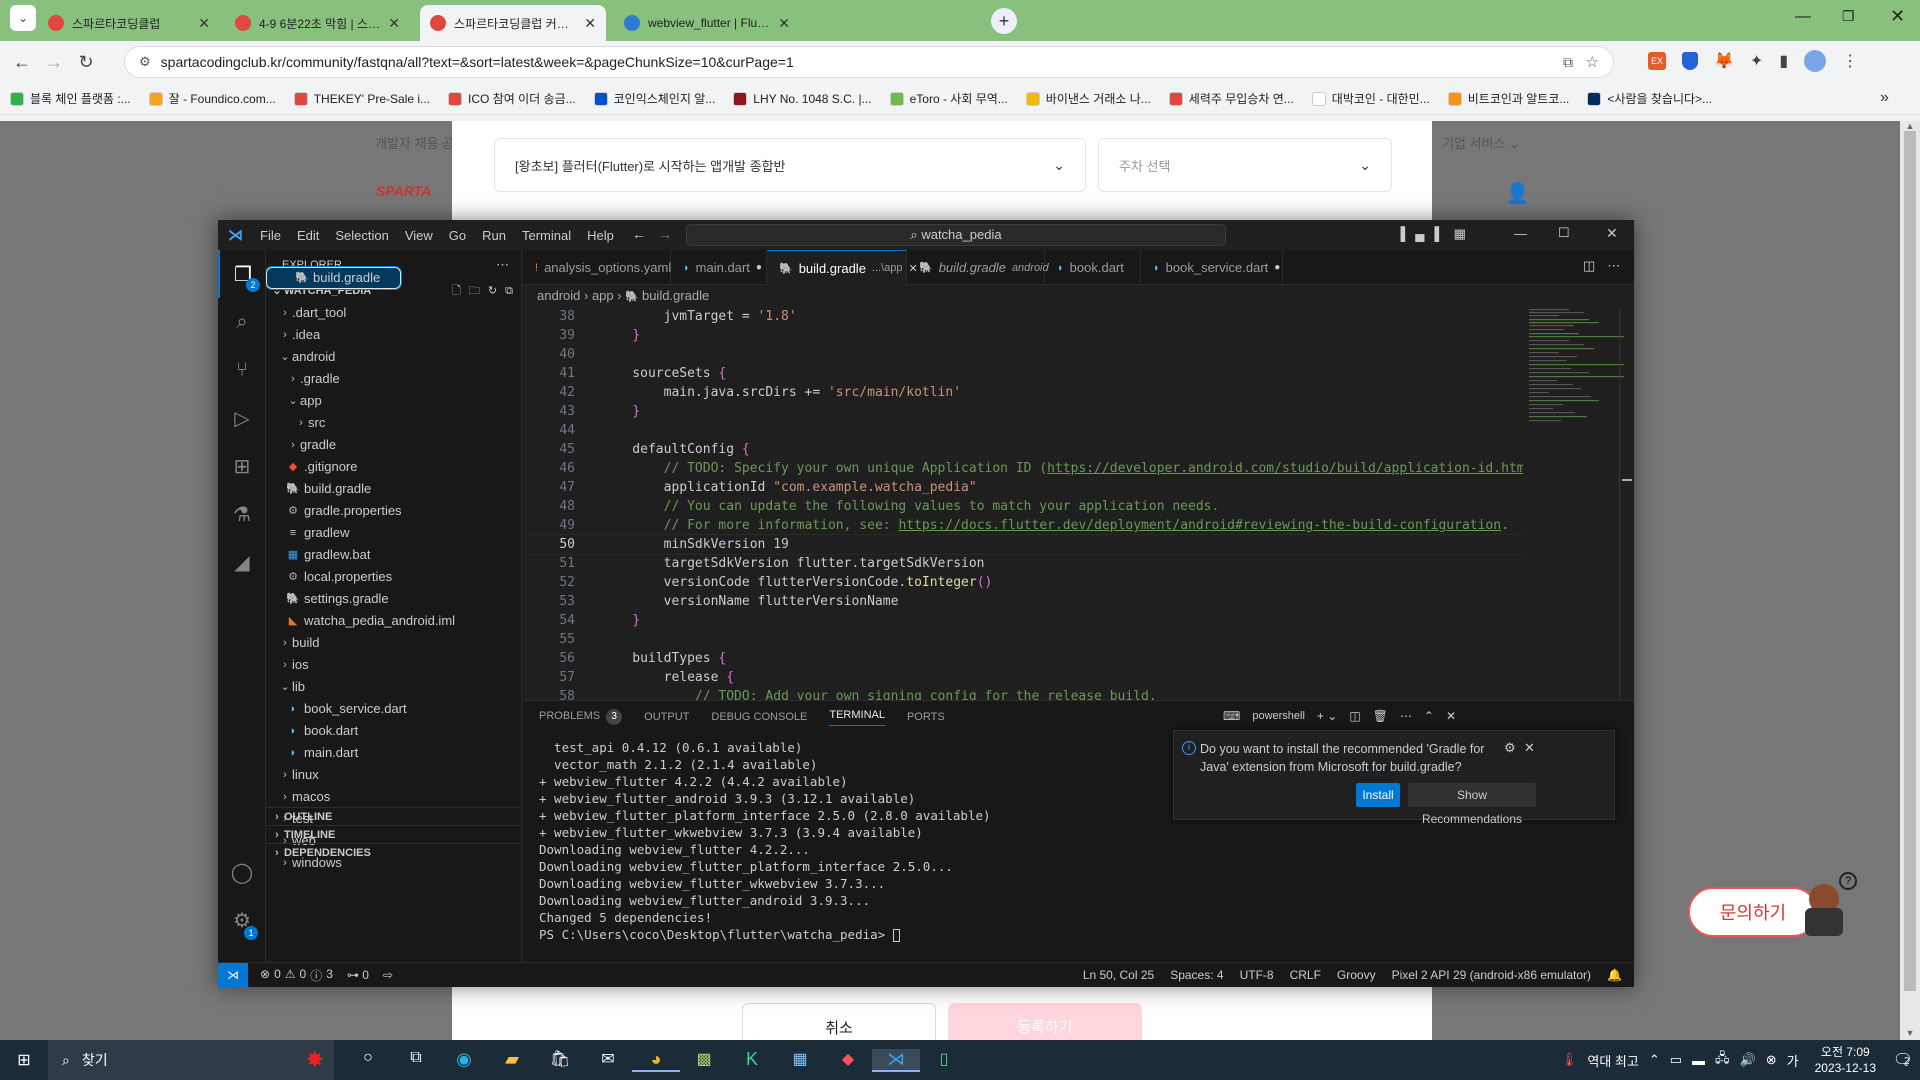 The width and height of the screenshot is (1920, 1080). I want to click on new-folder-icon: 🗀, so click(474, 291).